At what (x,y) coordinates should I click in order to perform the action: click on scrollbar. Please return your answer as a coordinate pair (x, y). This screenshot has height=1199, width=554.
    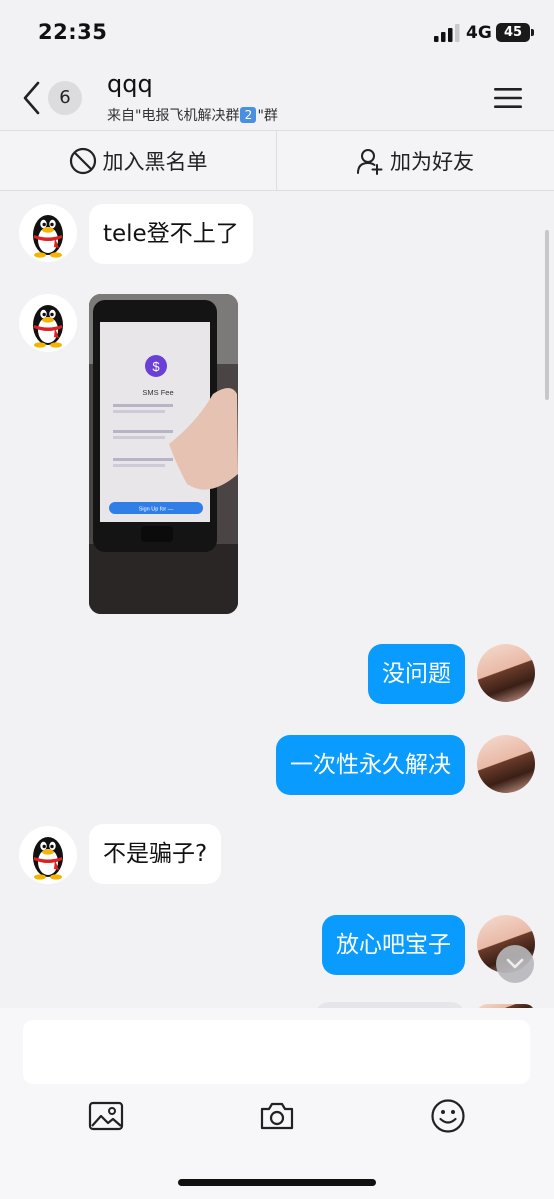
    Looking at the image, I should click on (547, 315).